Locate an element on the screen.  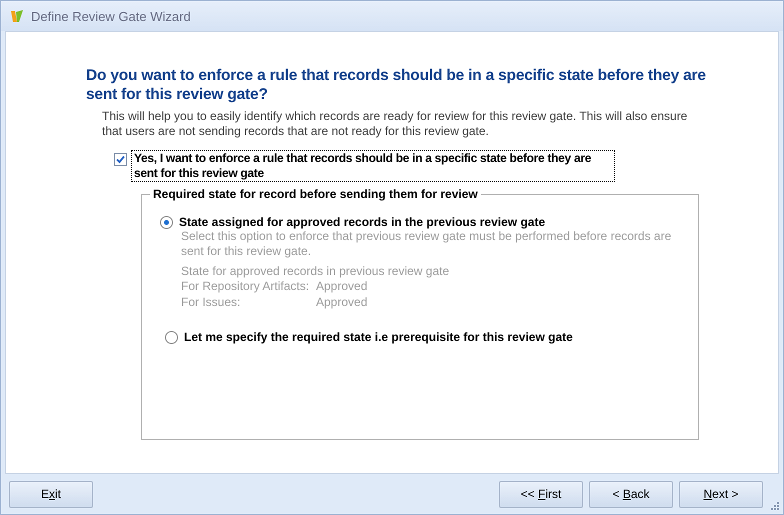
details-title: State for approved records in previous review gate is located at coordinates (315, 271).